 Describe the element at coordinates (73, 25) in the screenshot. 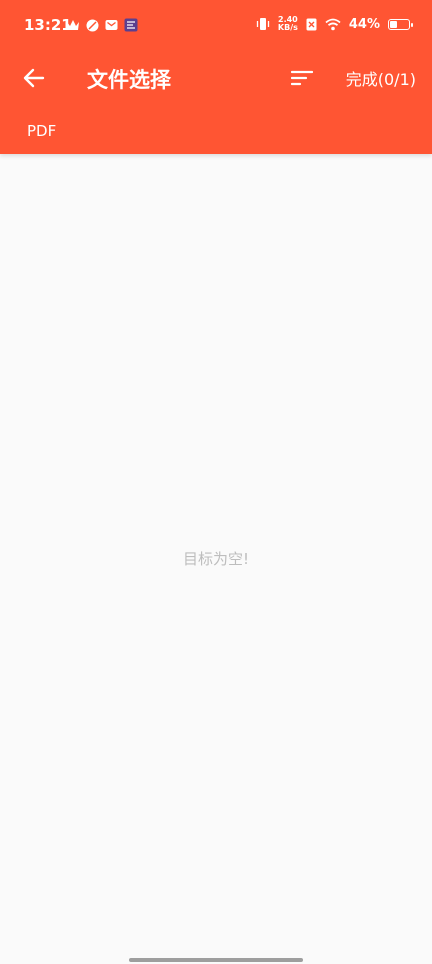

I see `crown-icon` at that location.